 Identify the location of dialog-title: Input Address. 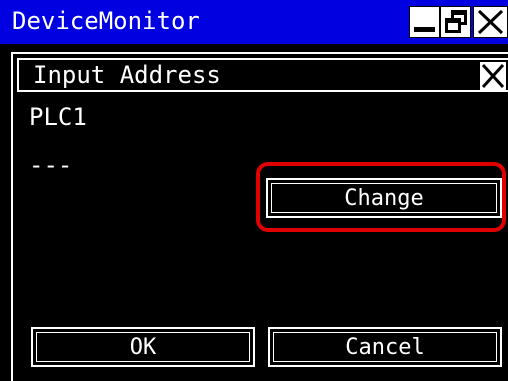
(127, 75).